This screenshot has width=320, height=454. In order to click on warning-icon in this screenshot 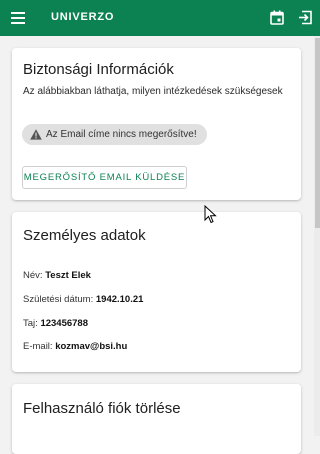, I will do `click(36, 134)`.